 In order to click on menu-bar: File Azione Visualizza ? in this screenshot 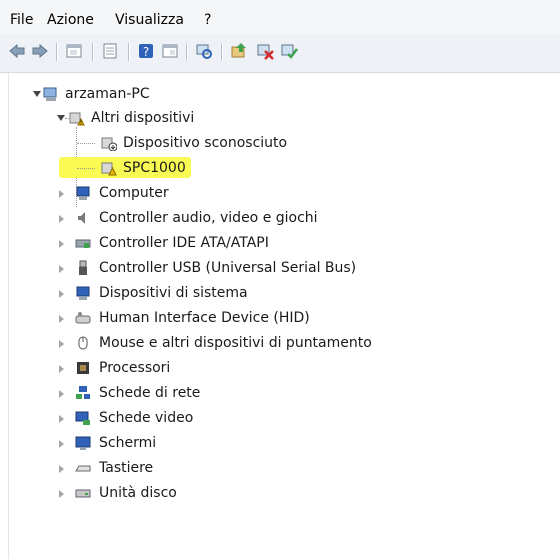, I will do `click(280, 17)`.